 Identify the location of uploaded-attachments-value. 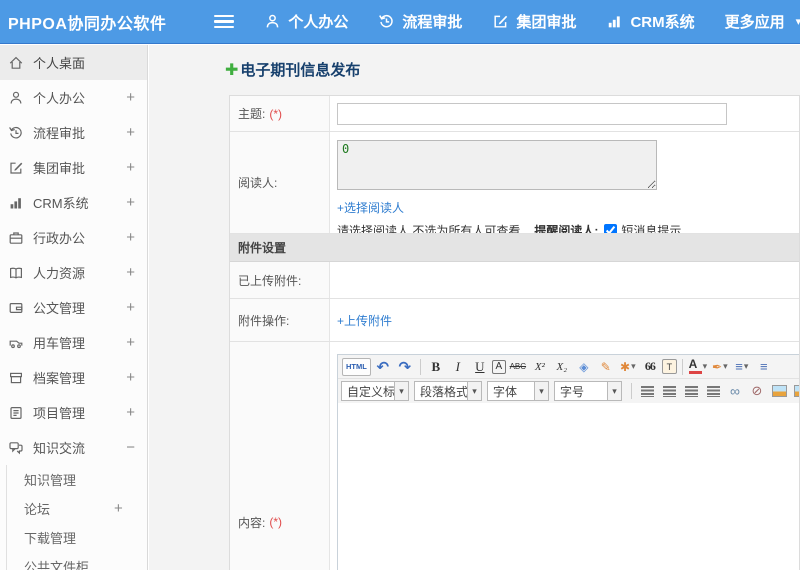
(564, 280).